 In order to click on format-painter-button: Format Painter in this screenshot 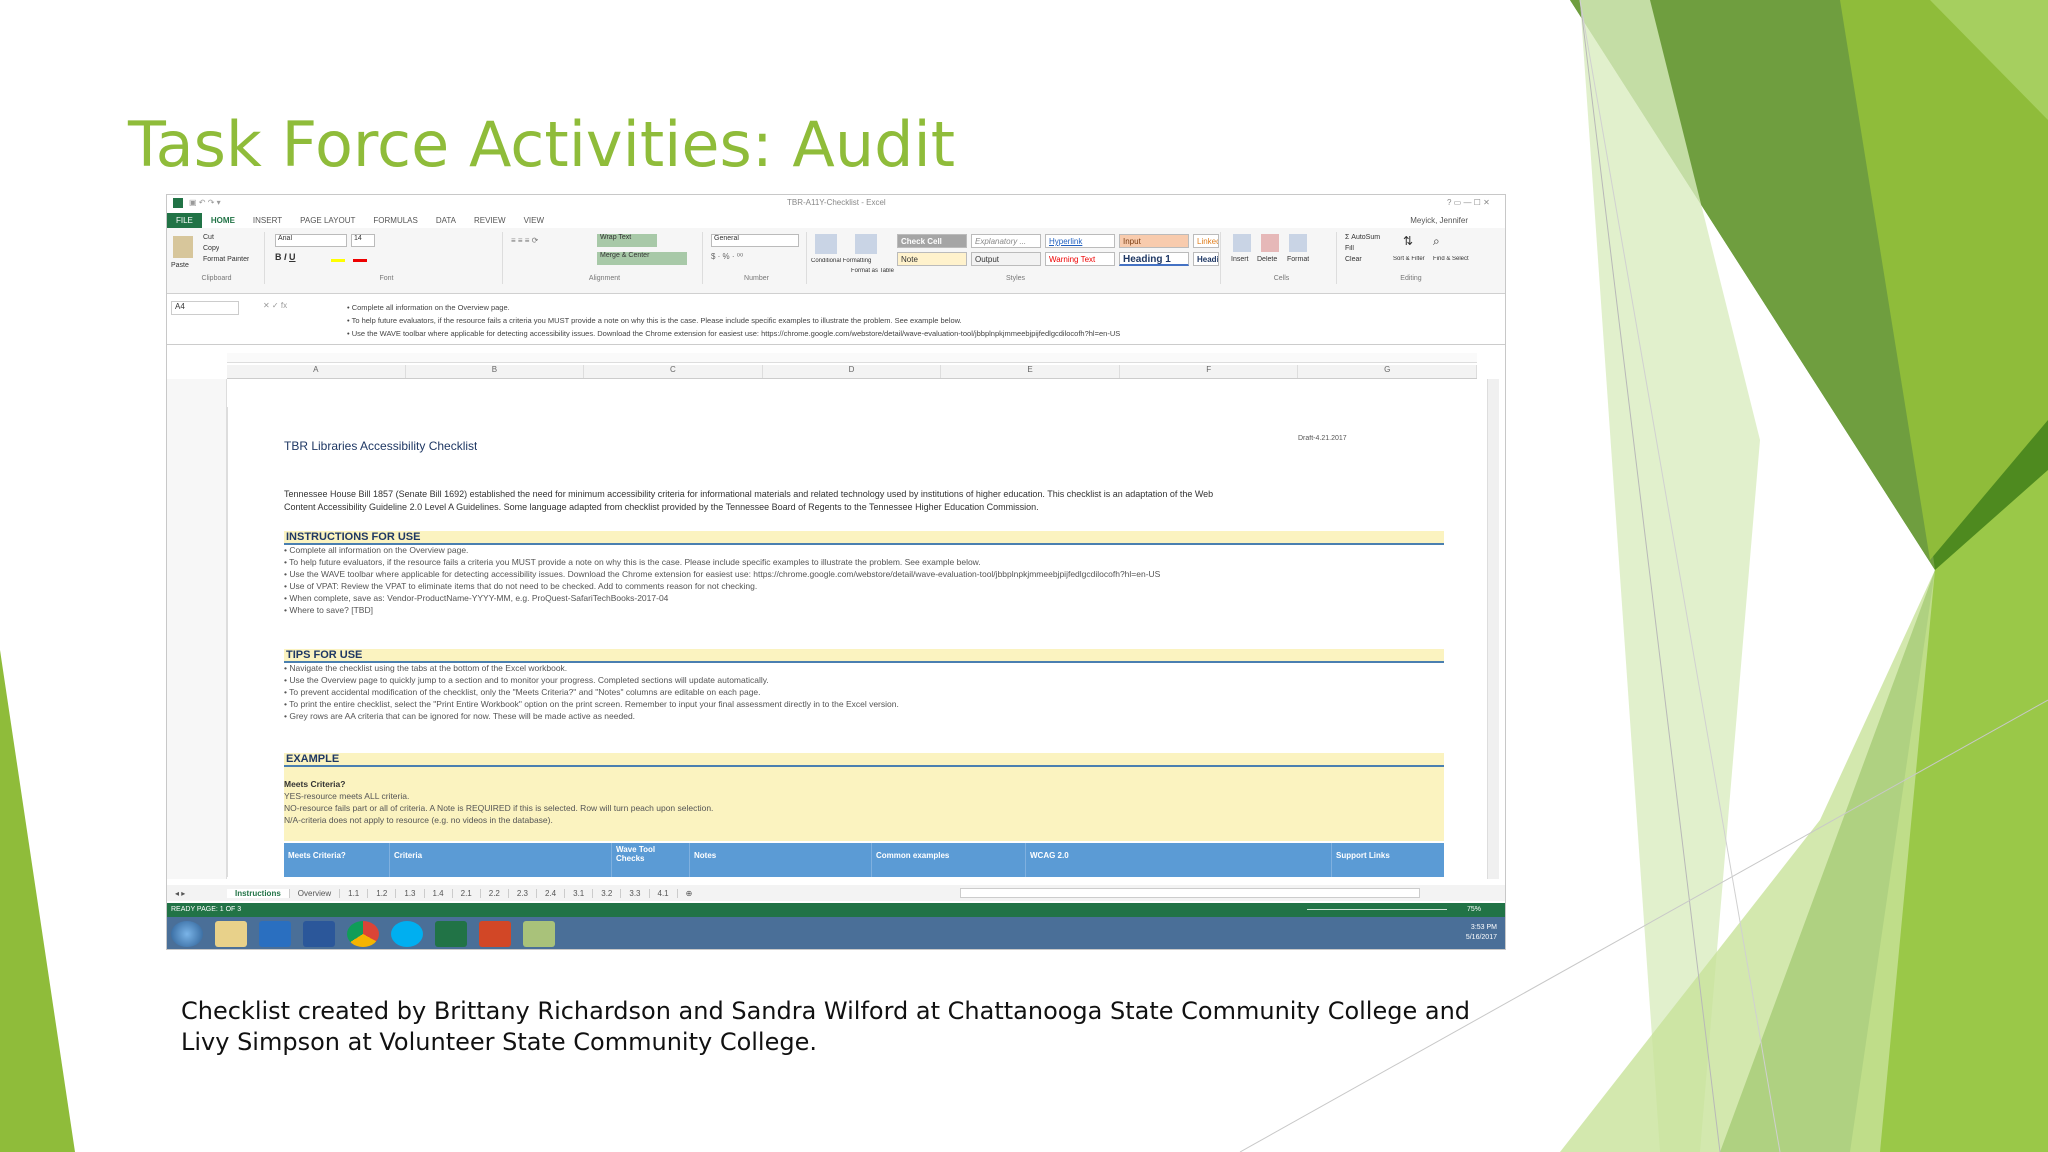, I will do `click(226, 259)`.